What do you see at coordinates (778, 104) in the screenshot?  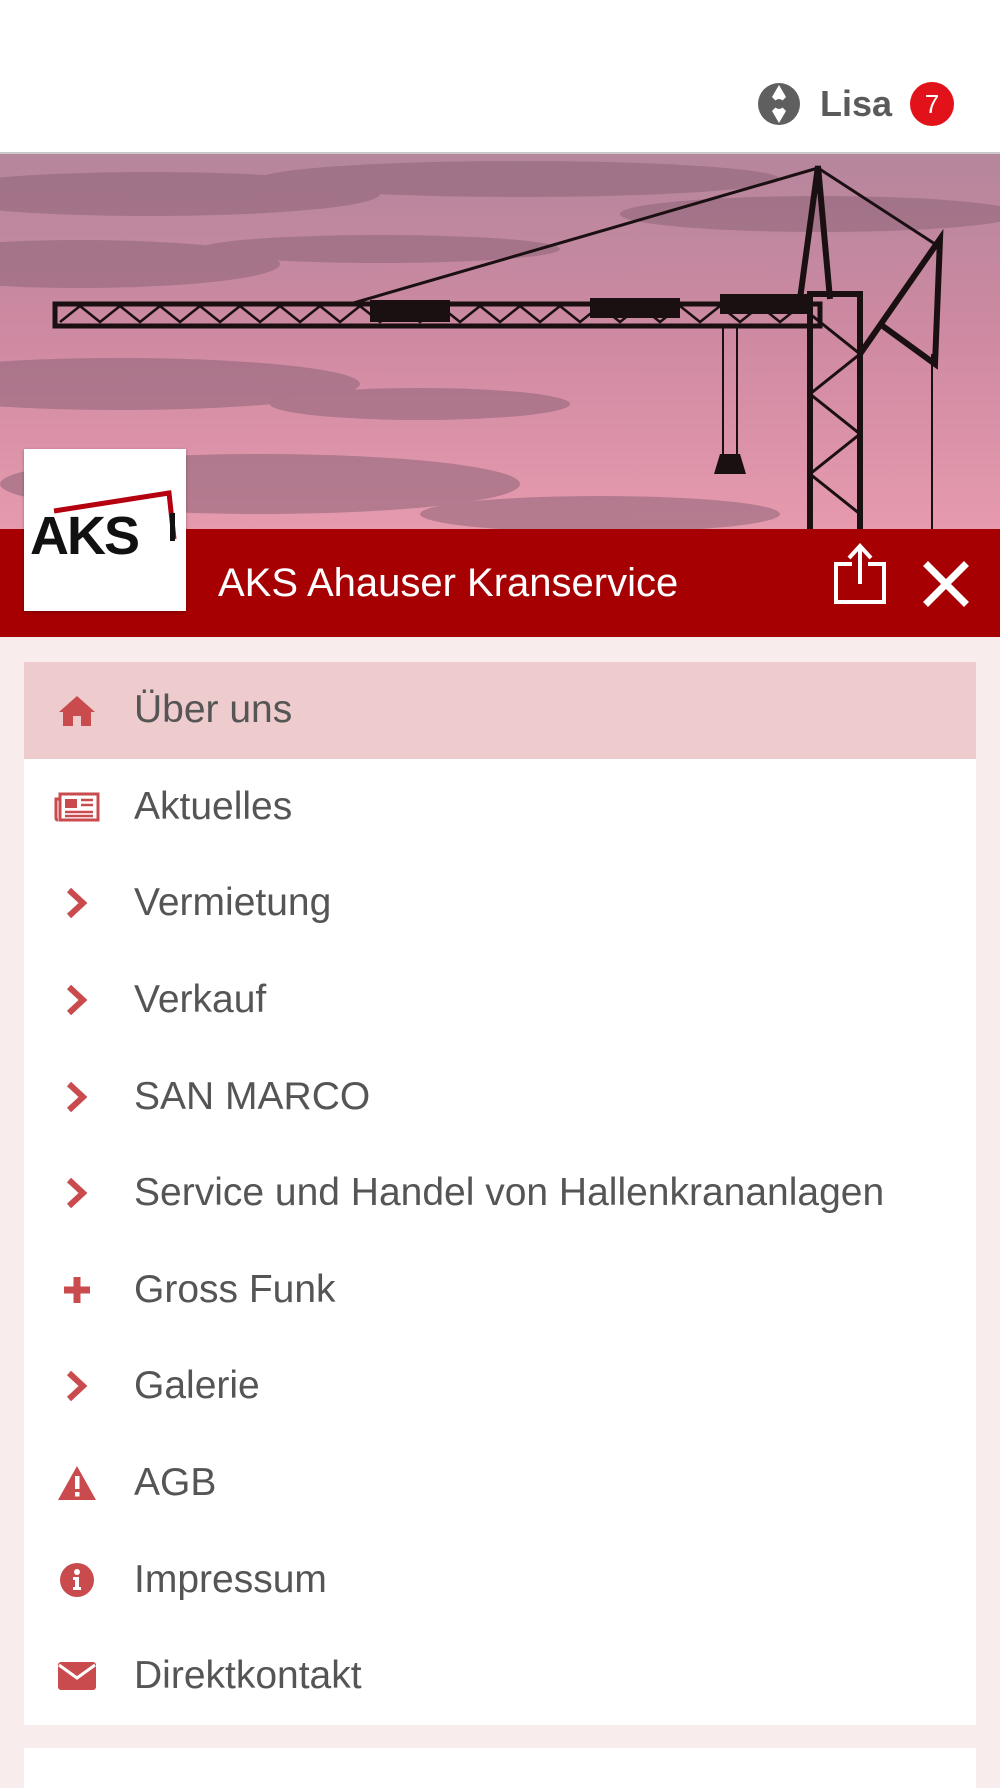 I see `account-logo-icon` at bounding box center [778, 104].